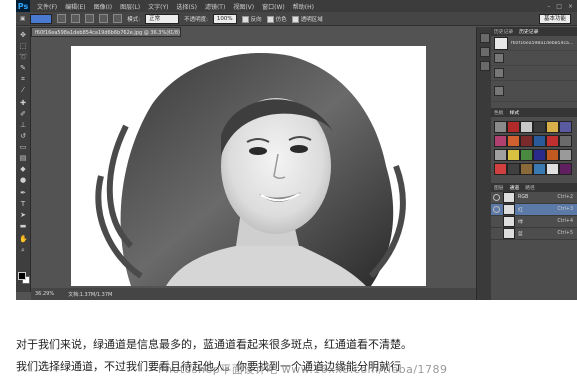  I want to click on history-brush-tool-icon: ↺, so click(23, 136).